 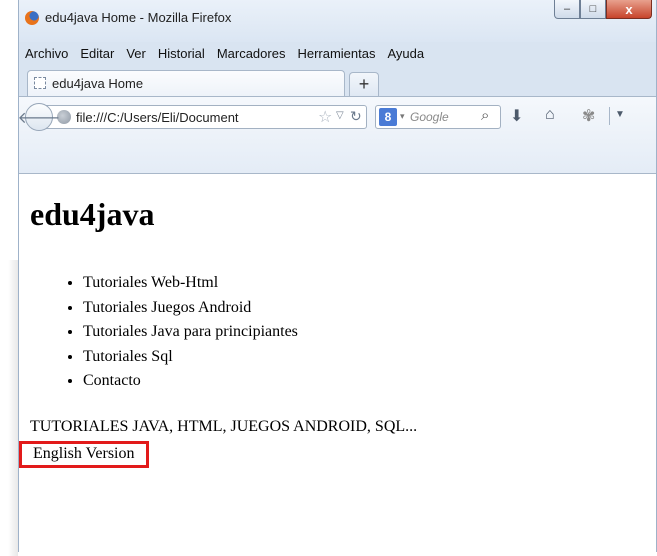 I want to click on desktop-edge, so click(x=9, y=278).